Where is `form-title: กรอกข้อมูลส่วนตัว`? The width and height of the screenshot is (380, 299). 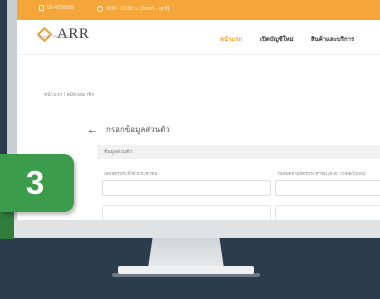
form-title: กรอกข้อมูลส่วนตัว is located at coordinates (138, 129).